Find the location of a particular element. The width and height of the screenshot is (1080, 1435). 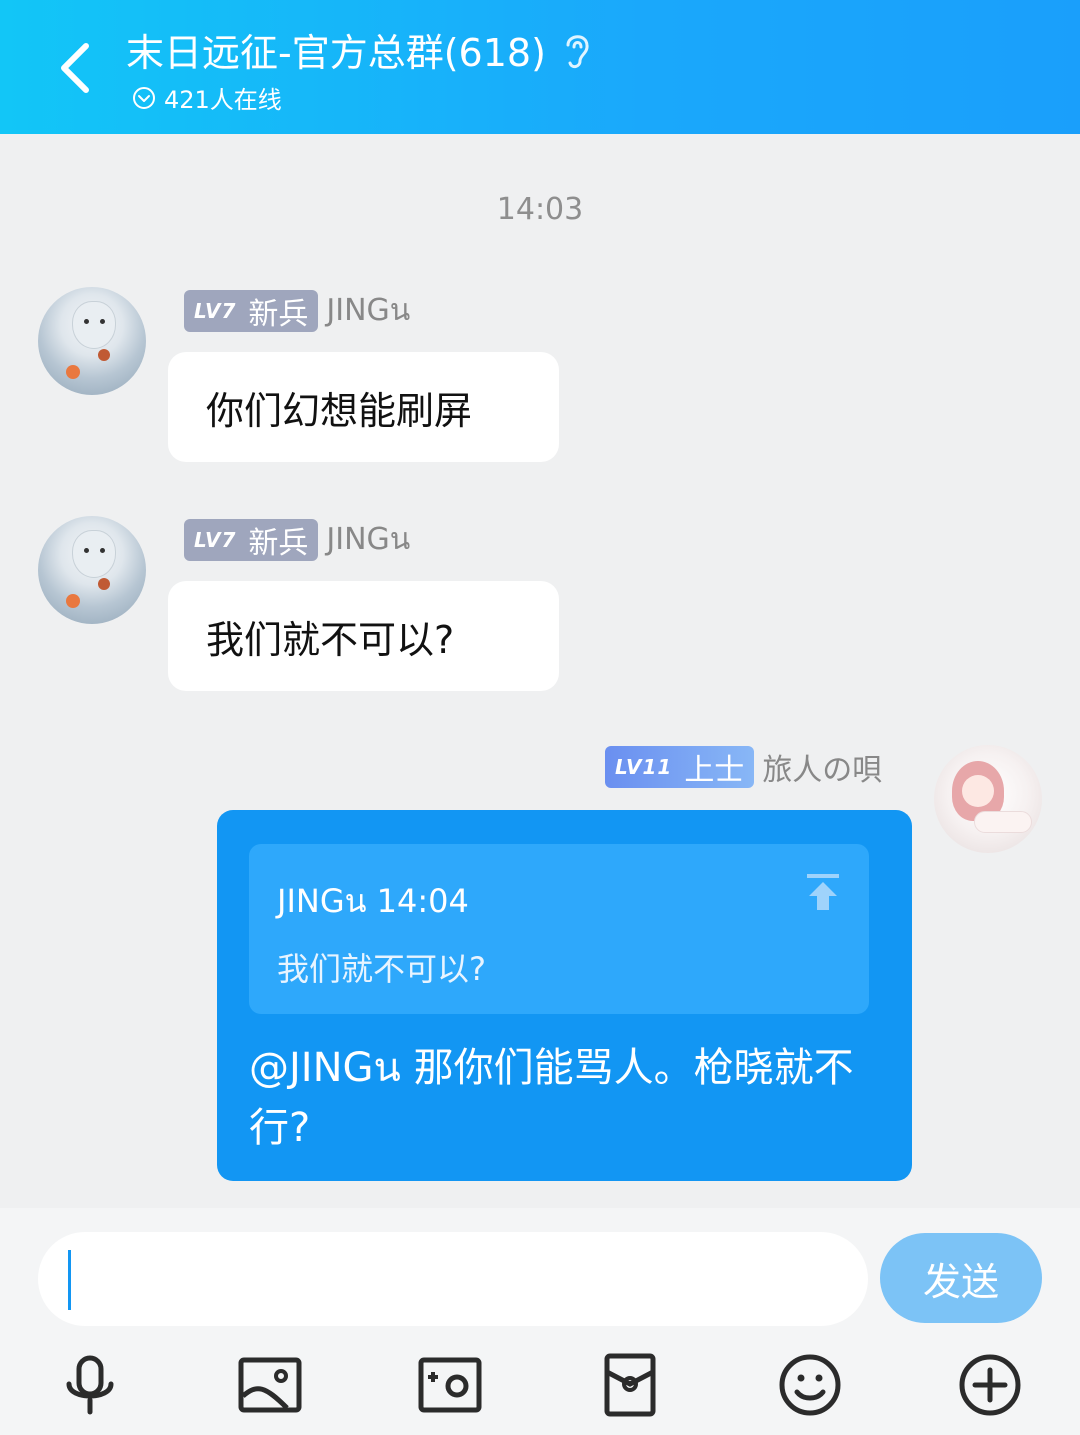

title-row: 末日远征-官方总群(618) is located at coordinates (360, 49).